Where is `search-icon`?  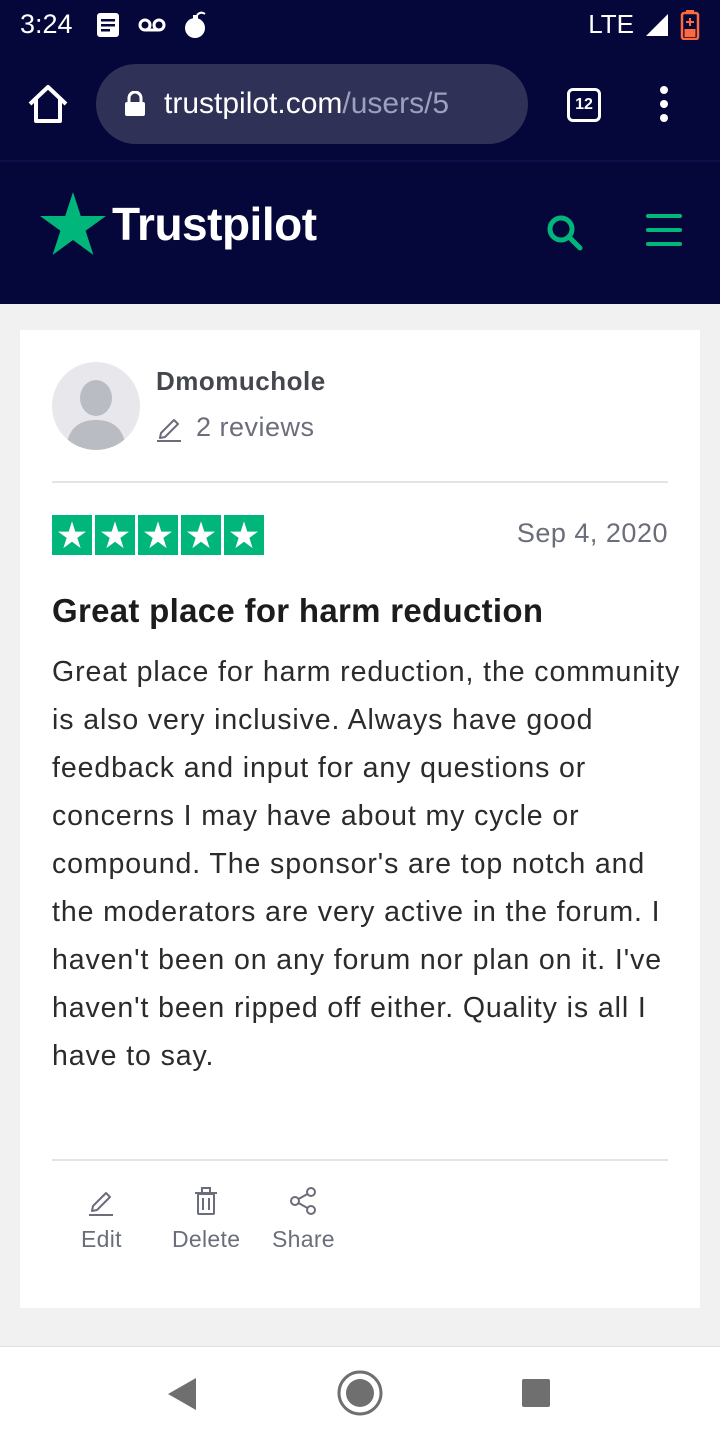
search-icon is located at coordinates (564, 232).